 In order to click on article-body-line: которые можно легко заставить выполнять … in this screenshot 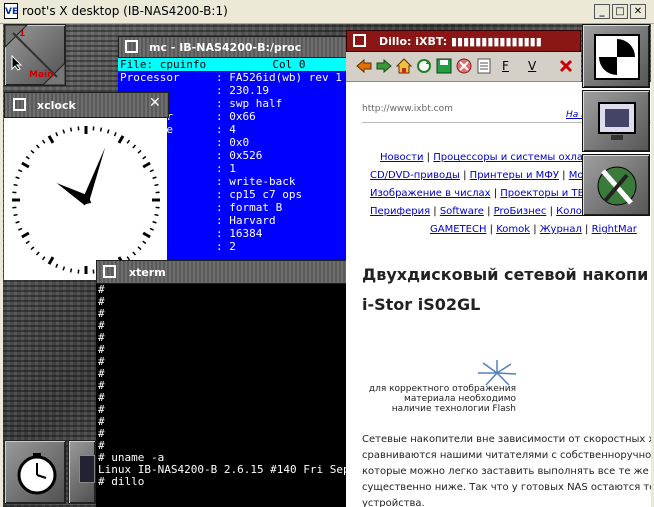, I will do `click(506, 471)`.